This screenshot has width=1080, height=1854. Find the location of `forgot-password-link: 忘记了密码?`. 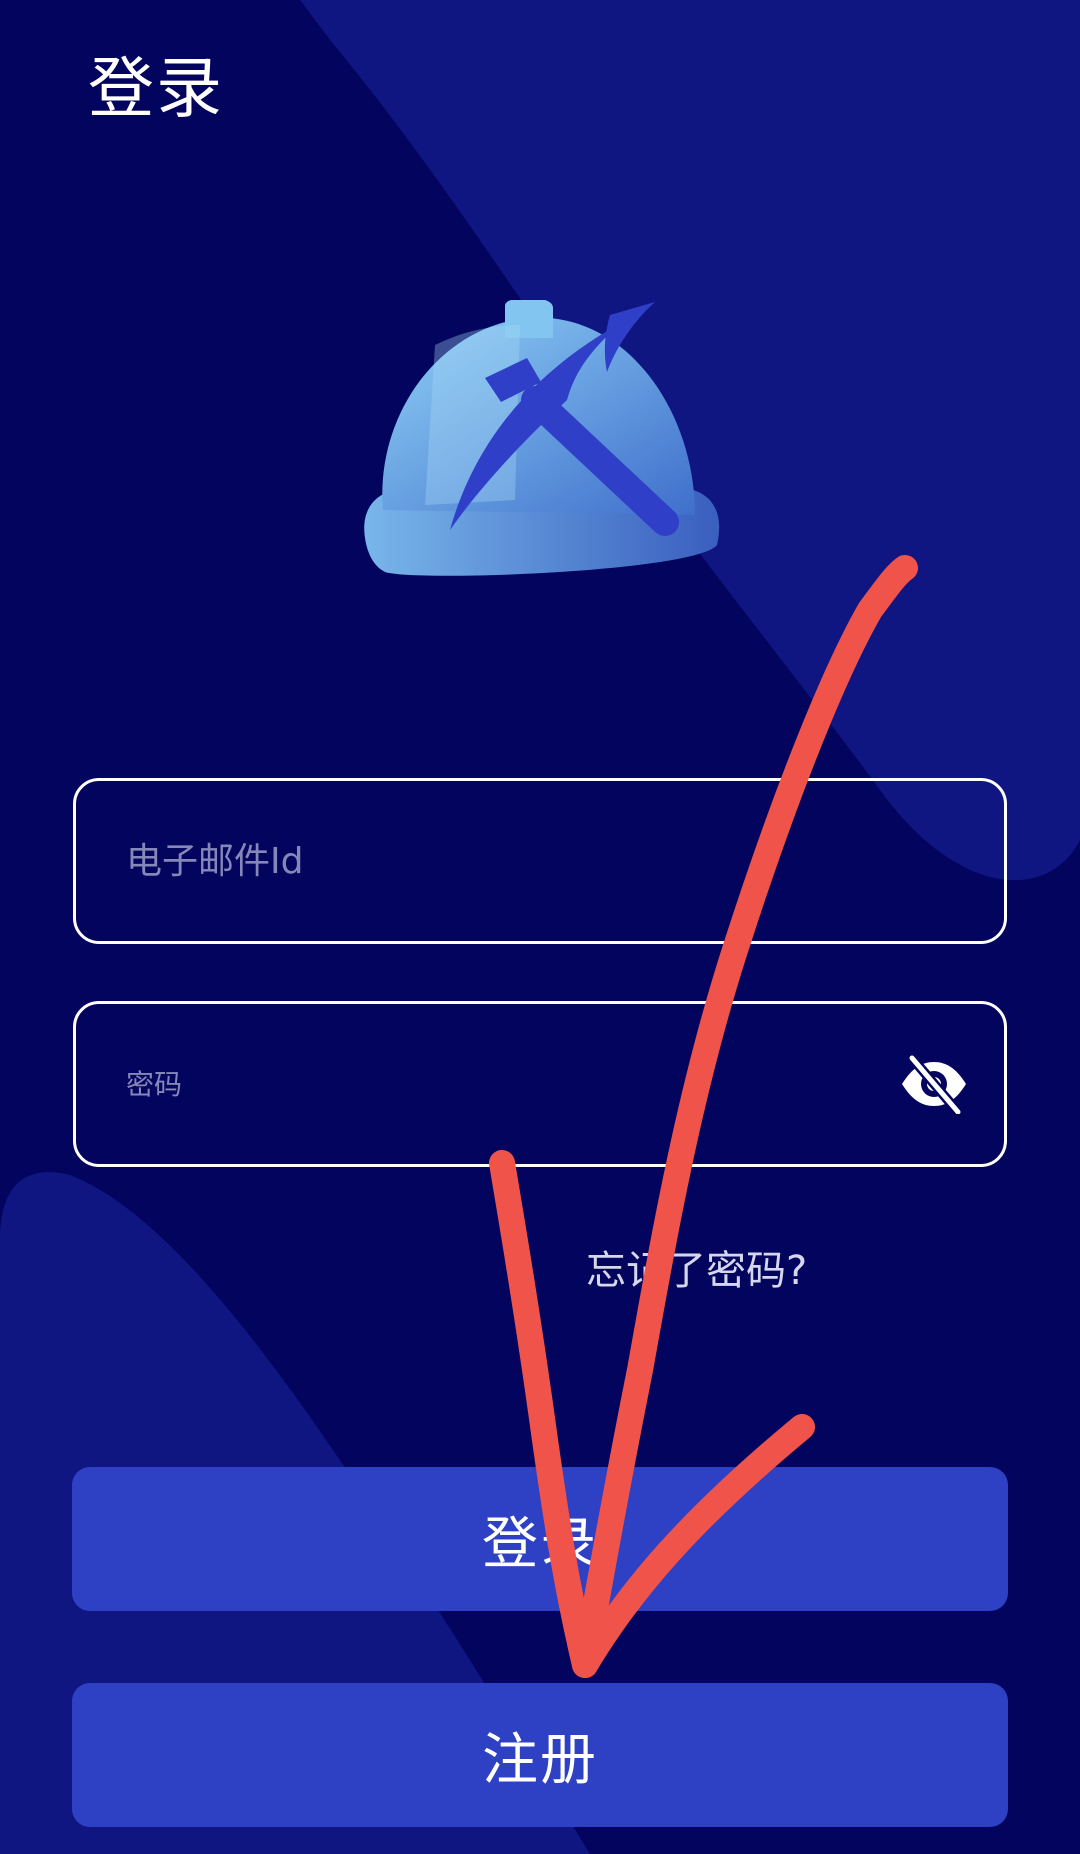

forgot-password-link: 忘记了密码? is located at coordinates (696, 1271).